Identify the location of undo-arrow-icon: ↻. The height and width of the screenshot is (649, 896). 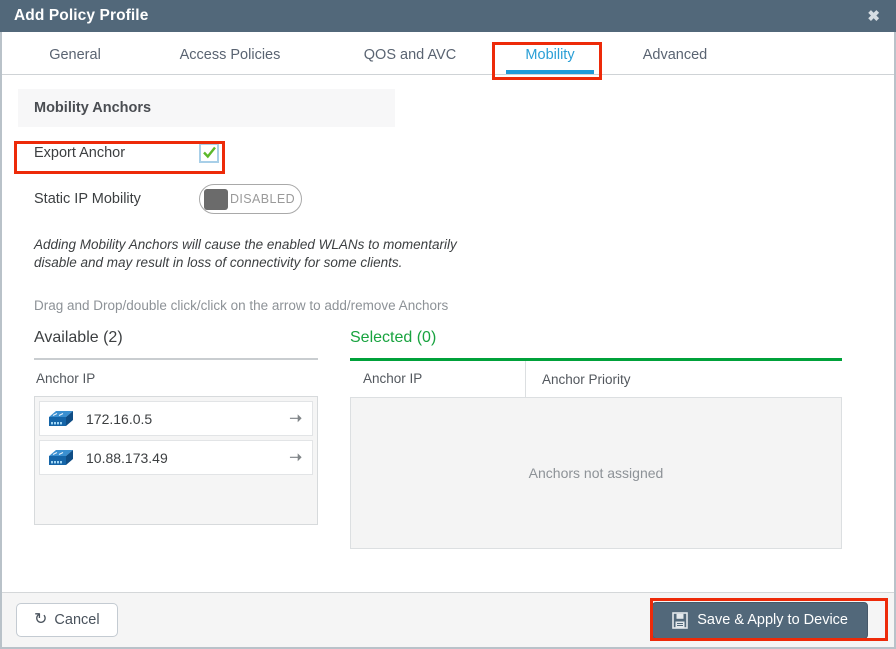
(41, 619).